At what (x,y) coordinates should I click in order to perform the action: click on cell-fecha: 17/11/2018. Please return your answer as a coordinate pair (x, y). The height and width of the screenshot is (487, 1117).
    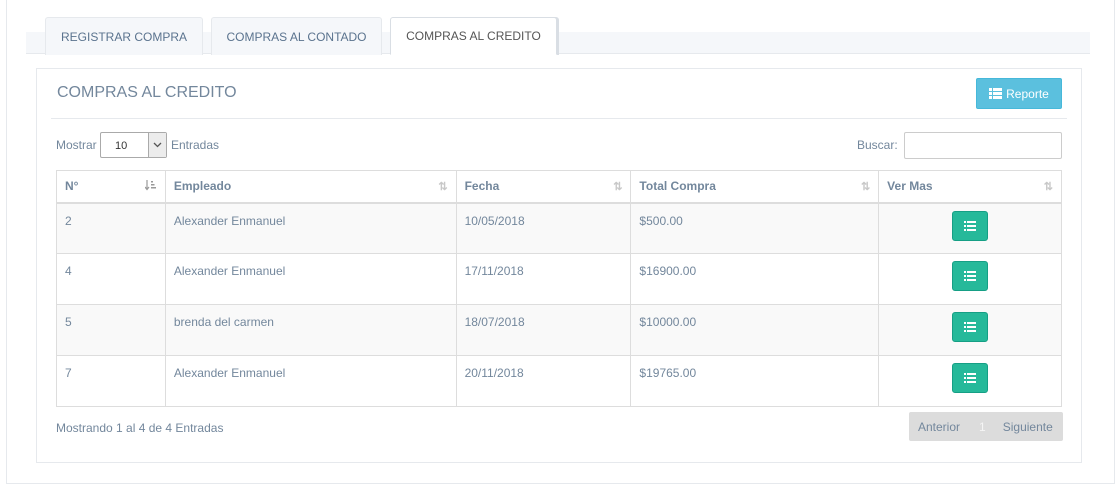
    Looking at the image, I should click on (543, 279).